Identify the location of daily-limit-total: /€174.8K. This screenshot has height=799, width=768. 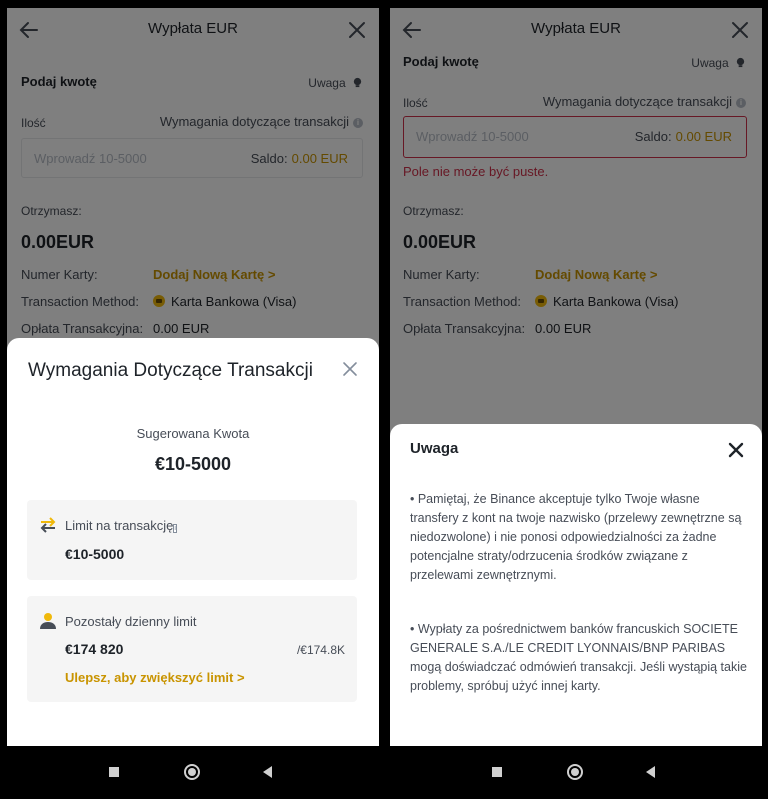
(320, 650).